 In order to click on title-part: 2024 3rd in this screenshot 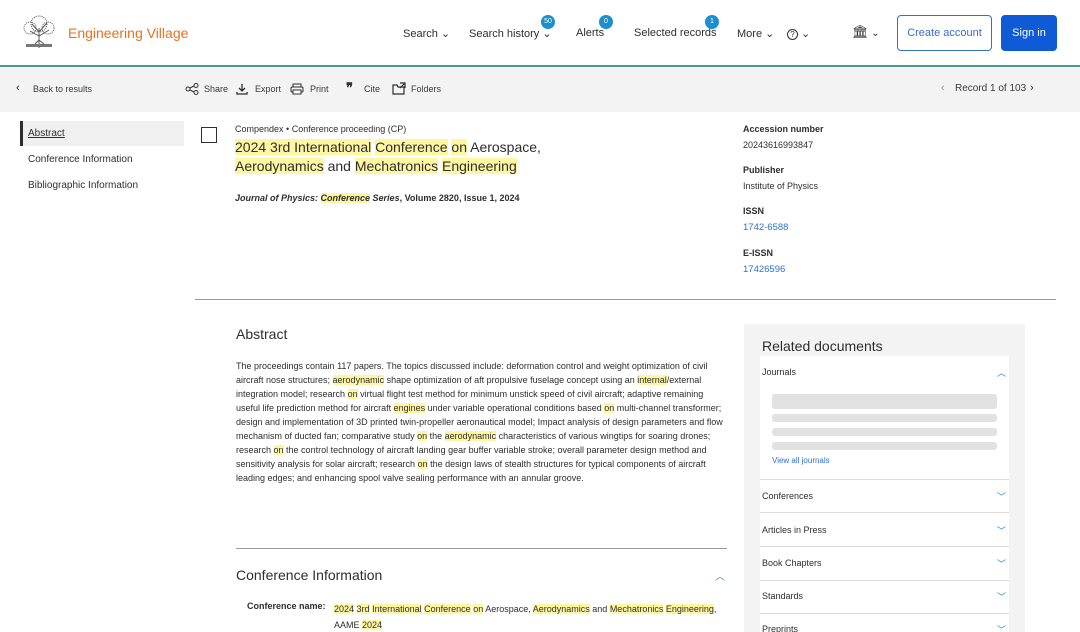, I will do `click(265, 147)`.